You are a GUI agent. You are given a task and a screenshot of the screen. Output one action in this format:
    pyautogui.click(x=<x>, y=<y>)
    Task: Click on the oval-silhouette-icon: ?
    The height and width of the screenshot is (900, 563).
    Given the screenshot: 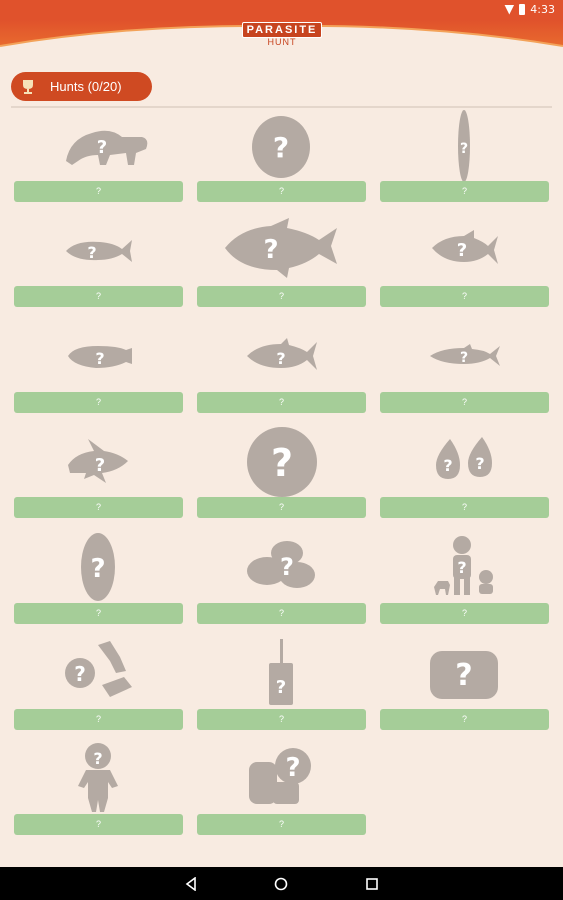 What is the action you would take?
    pyautogui.click(x=281, y=145)
    